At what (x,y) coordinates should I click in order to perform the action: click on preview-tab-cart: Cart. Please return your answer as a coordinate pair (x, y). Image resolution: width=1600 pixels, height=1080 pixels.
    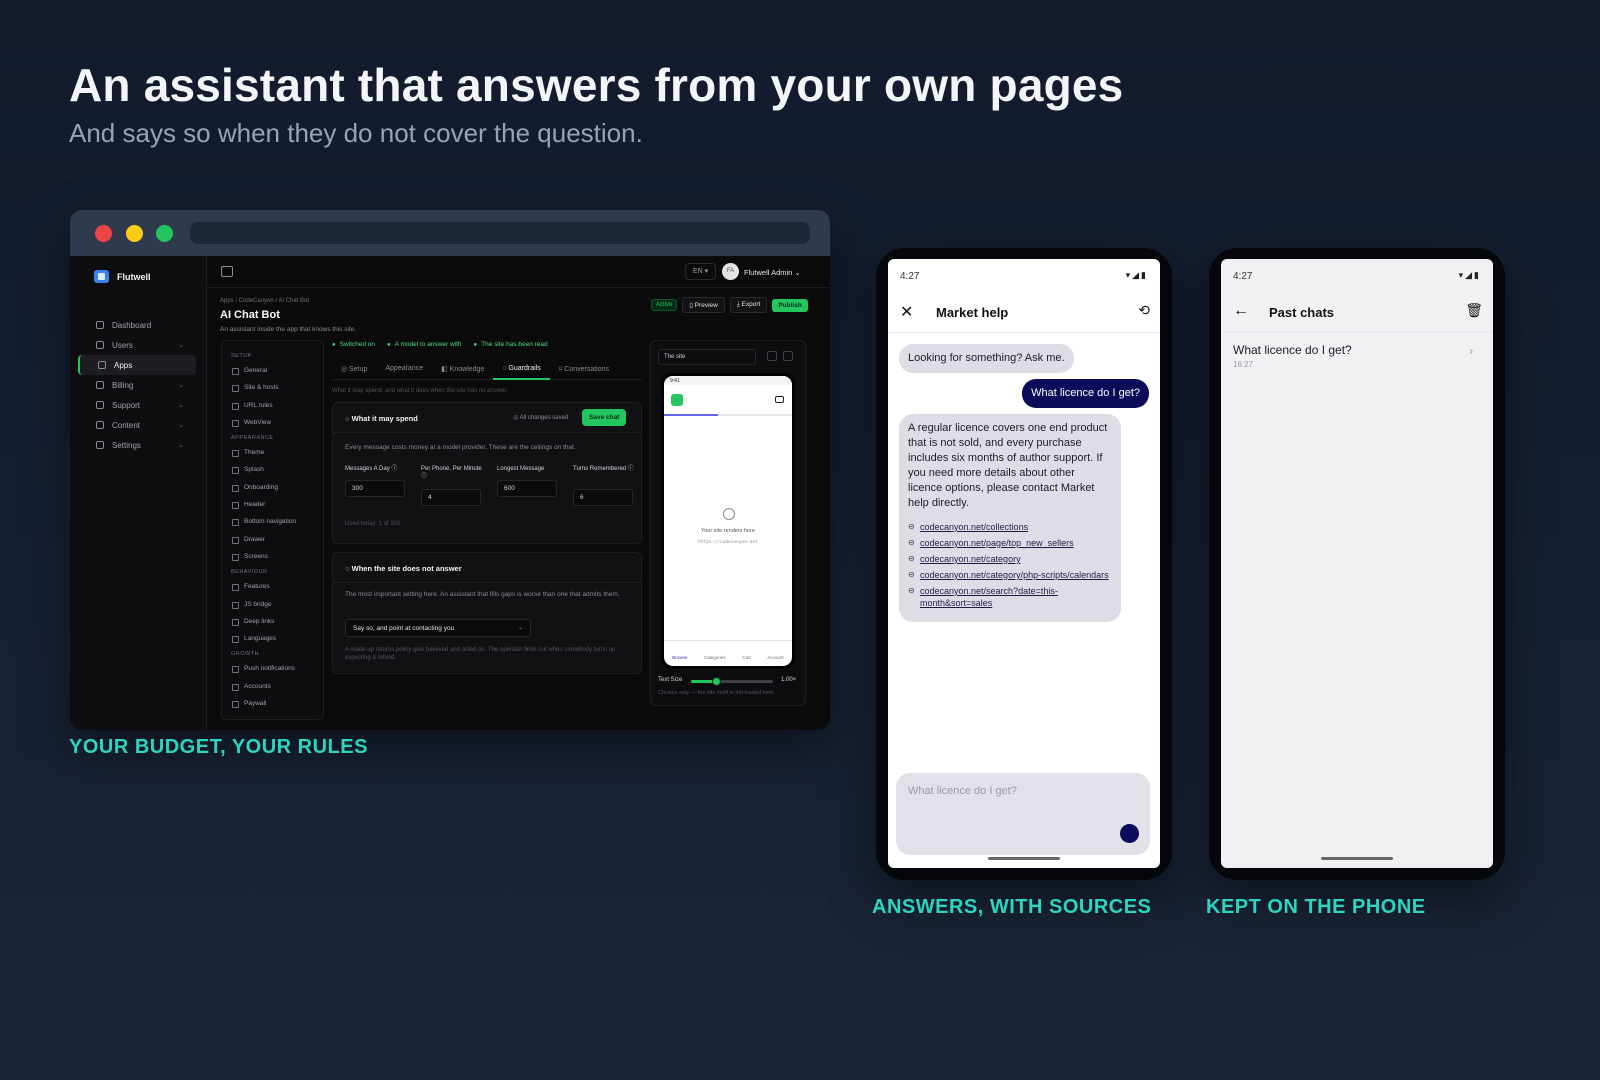
    Looking at the image, I should click on (746, 660).